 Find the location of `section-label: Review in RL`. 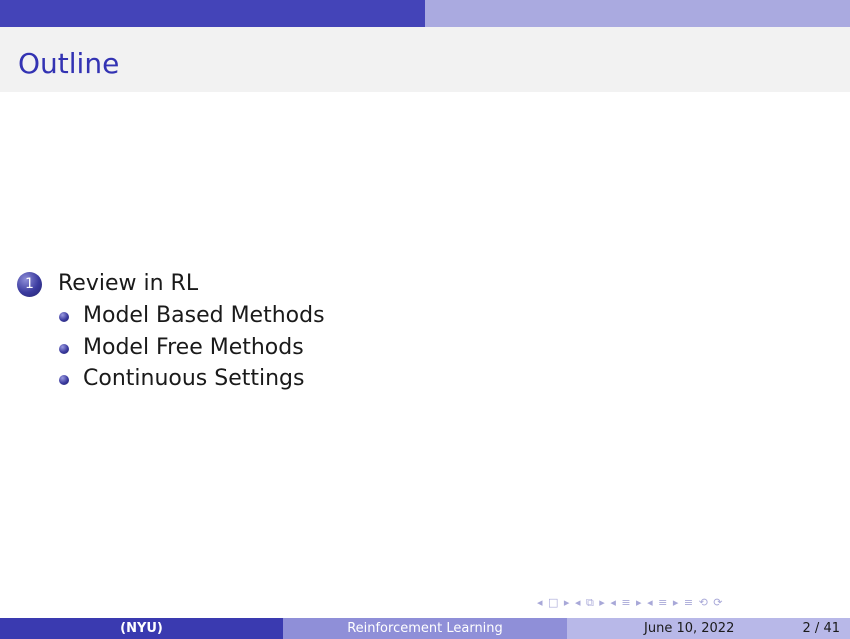

section-label: Review in RL is located at coordinates (128, 284).